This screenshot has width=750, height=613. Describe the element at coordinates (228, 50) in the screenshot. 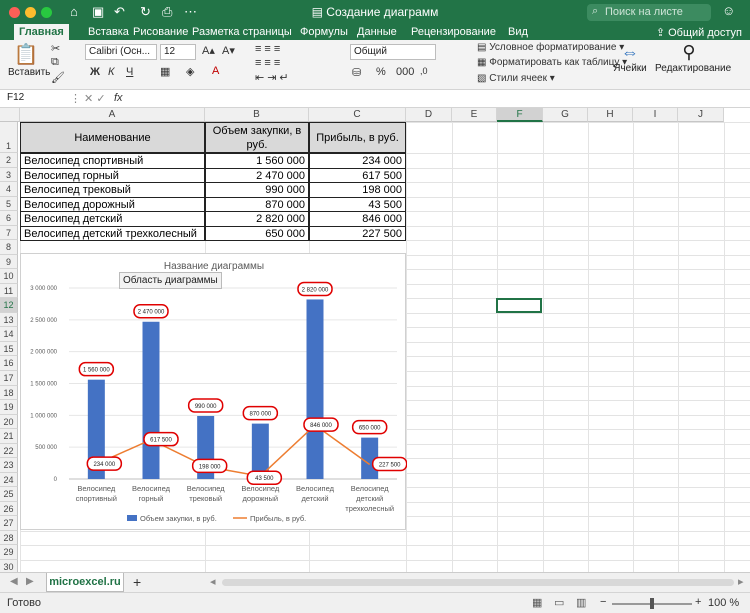

I see `decrease-font-icon: A▾` at that location.